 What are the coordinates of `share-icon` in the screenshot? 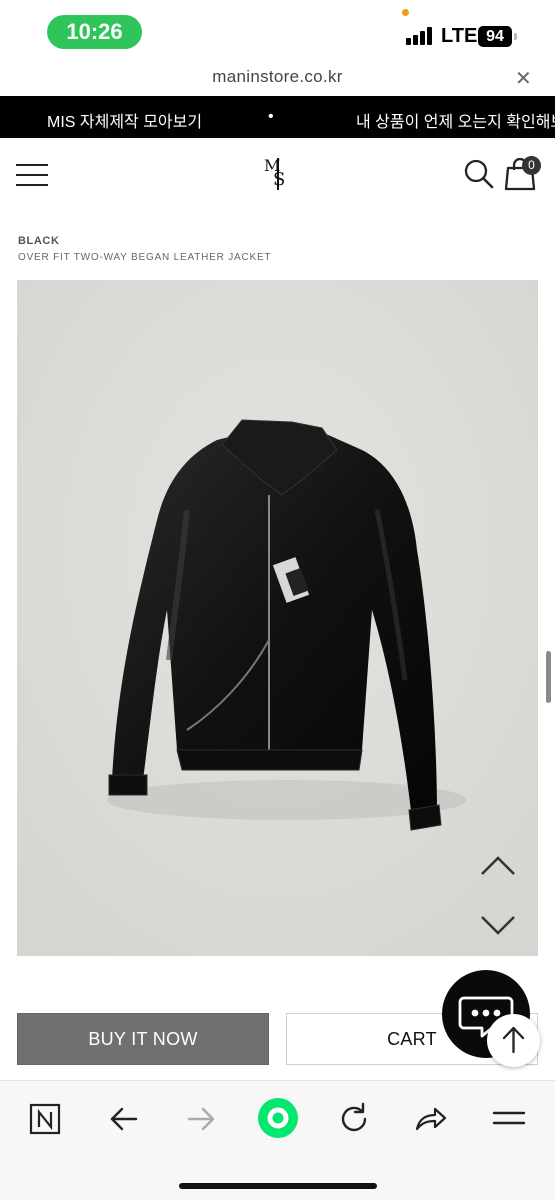 It's located at (431, 1119).